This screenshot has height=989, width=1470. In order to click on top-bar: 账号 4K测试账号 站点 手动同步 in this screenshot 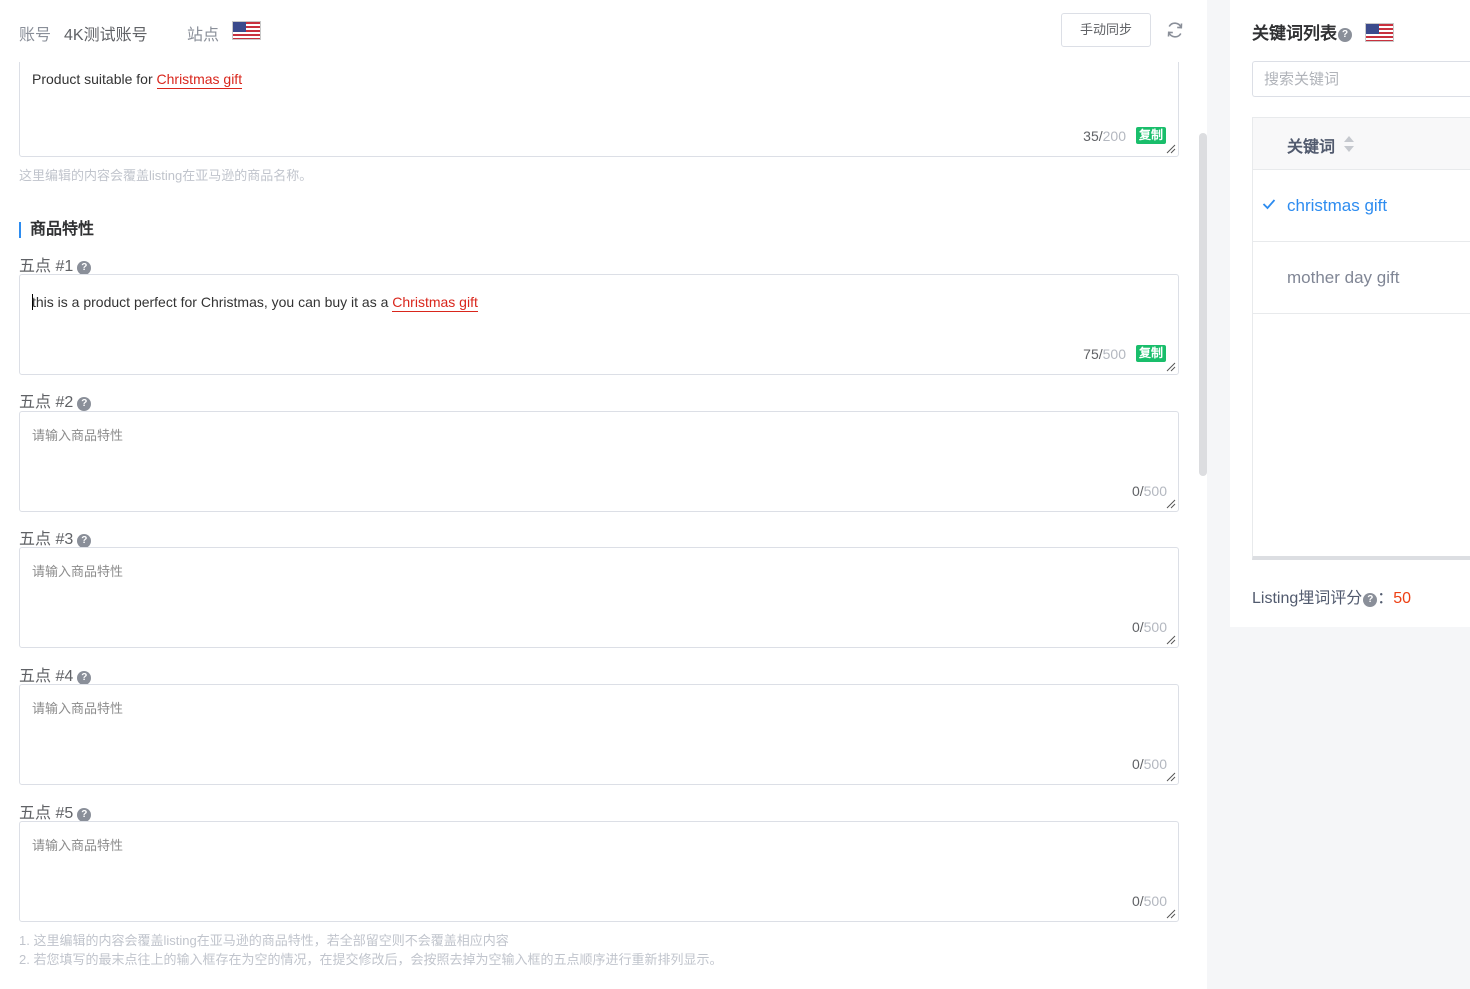, I will do `click(603, 31)`.